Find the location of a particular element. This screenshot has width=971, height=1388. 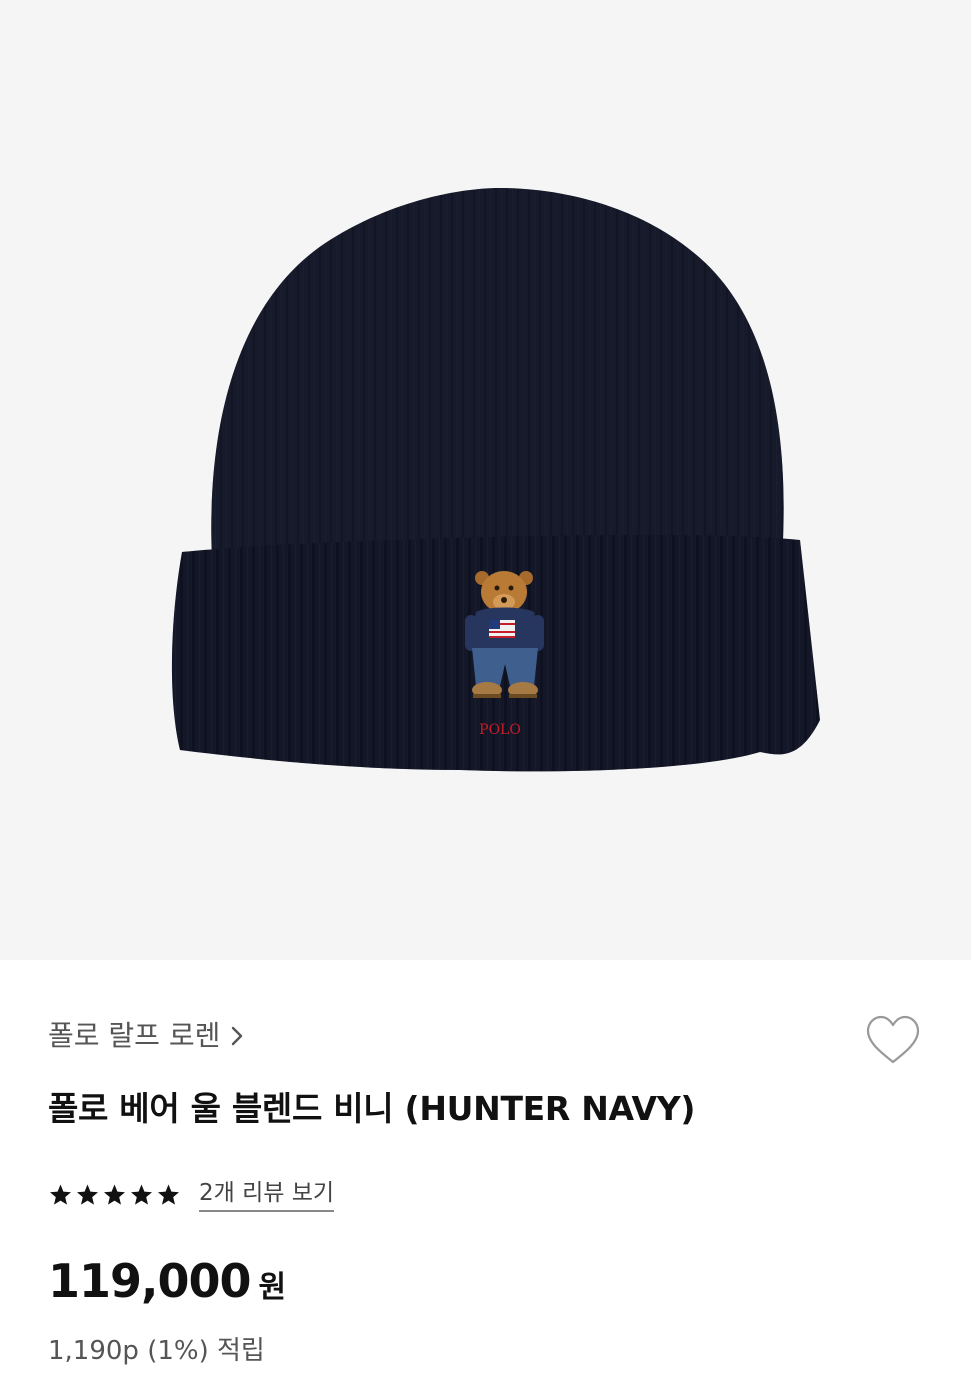

price-unit: 원 is located at coordinates (272, 1287).